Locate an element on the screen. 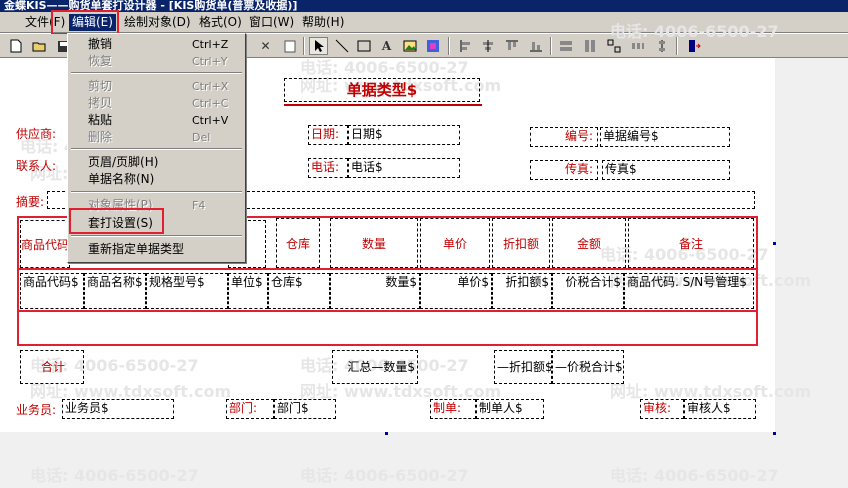 The width and height of the screenshot is (848, 488). total-label: 合计 is located at coordinates (52, 367).